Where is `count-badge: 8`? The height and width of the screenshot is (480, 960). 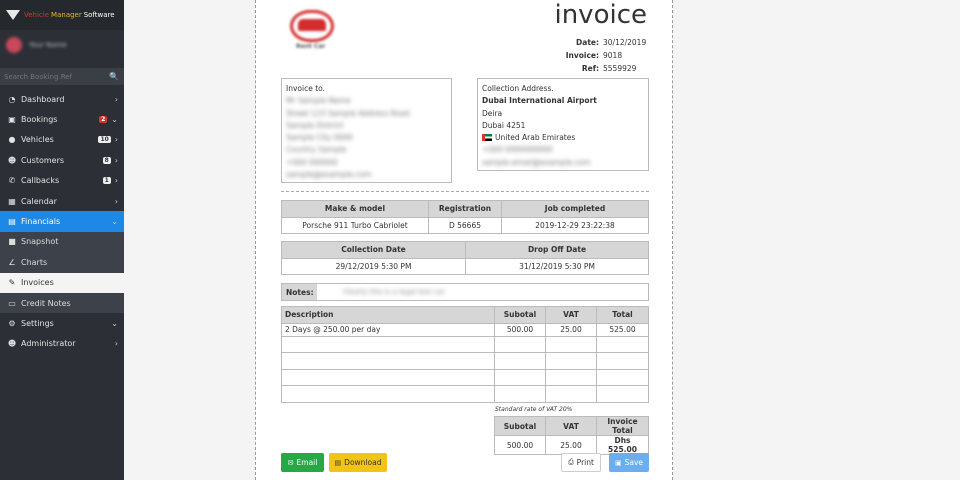 count-badge: 8 is located at coordinates (106, 160).